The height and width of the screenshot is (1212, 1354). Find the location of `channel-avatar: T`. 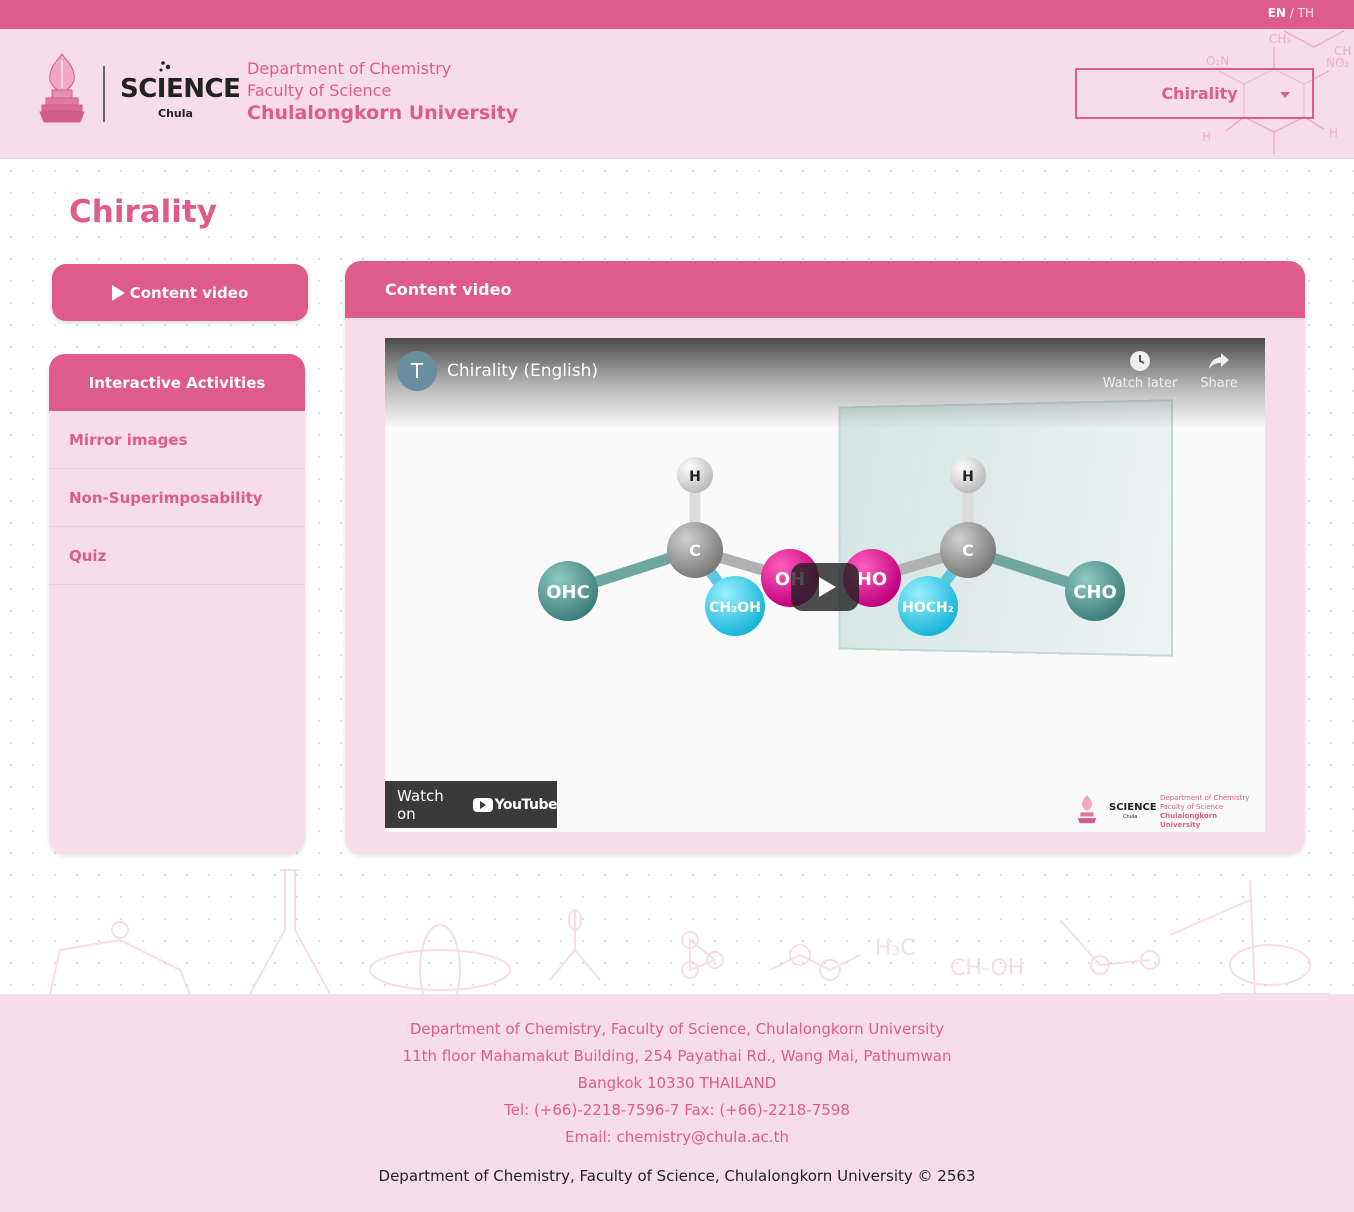

channel-avatar: T is located at coordinates (417, 371).